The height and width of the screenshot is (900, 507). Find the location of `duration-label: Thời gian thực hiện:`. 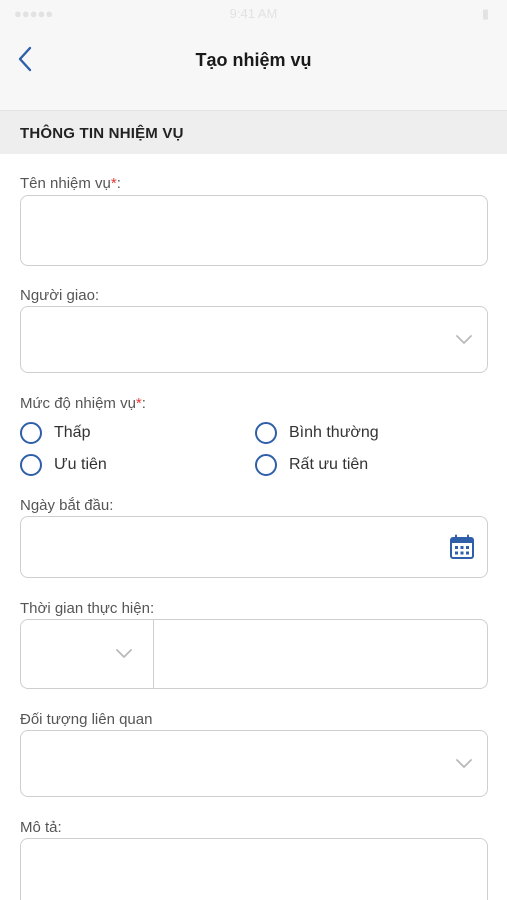

duration-label: Thời gian thực hiện: is located at coordinates (87, 608).